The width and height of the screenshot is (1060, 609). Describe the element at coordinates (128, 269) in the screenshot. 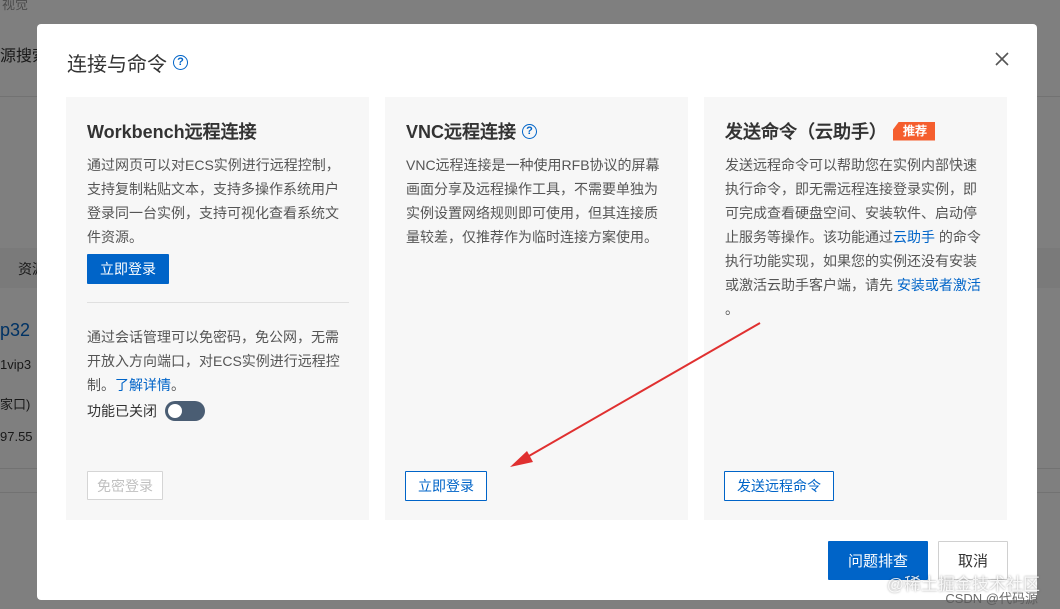

I see `workbench-login-button: 立即登录` at that location.